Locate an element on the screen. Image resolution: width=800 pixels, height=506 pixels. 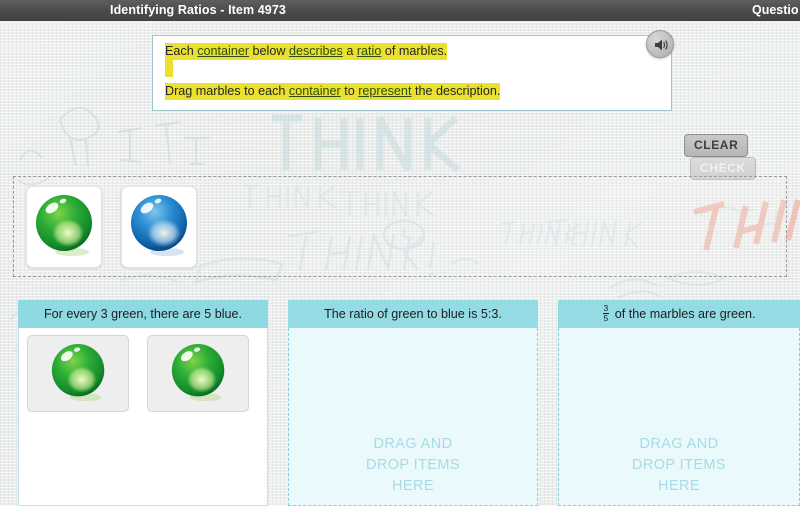
drop-placeholder-2: DRAG AND DROP ITEMS HERE is located at coordinates (413, 465).